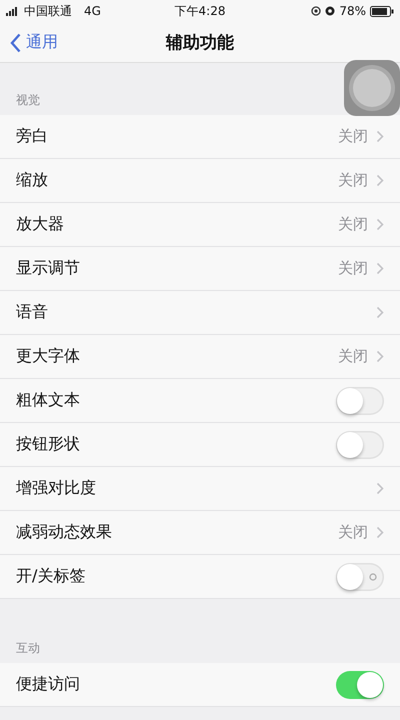  Describe the element at coordinates (200, 685) in the screenshot. I see `settings-row: 便捷访问` at that location.